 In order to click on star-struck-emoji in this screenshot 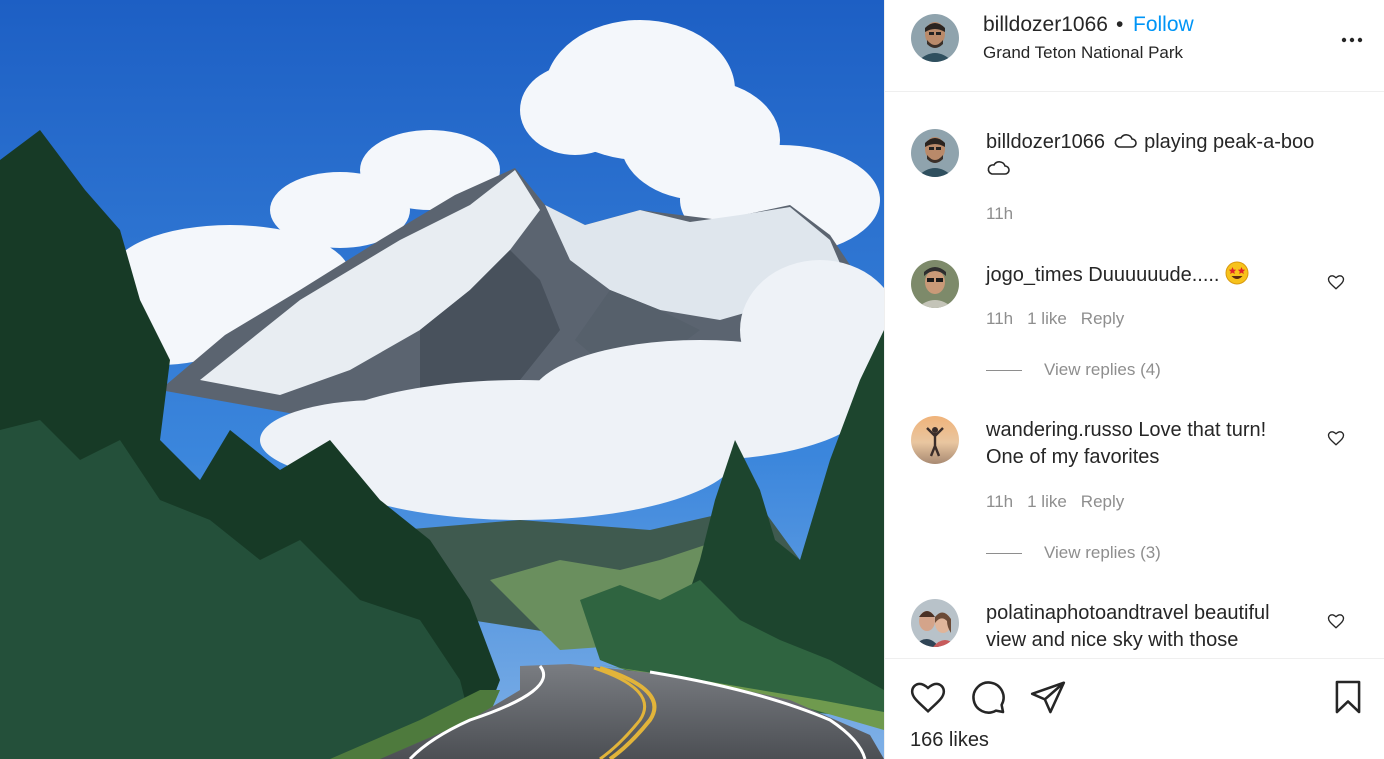, I will do `click(1237, 273)`.